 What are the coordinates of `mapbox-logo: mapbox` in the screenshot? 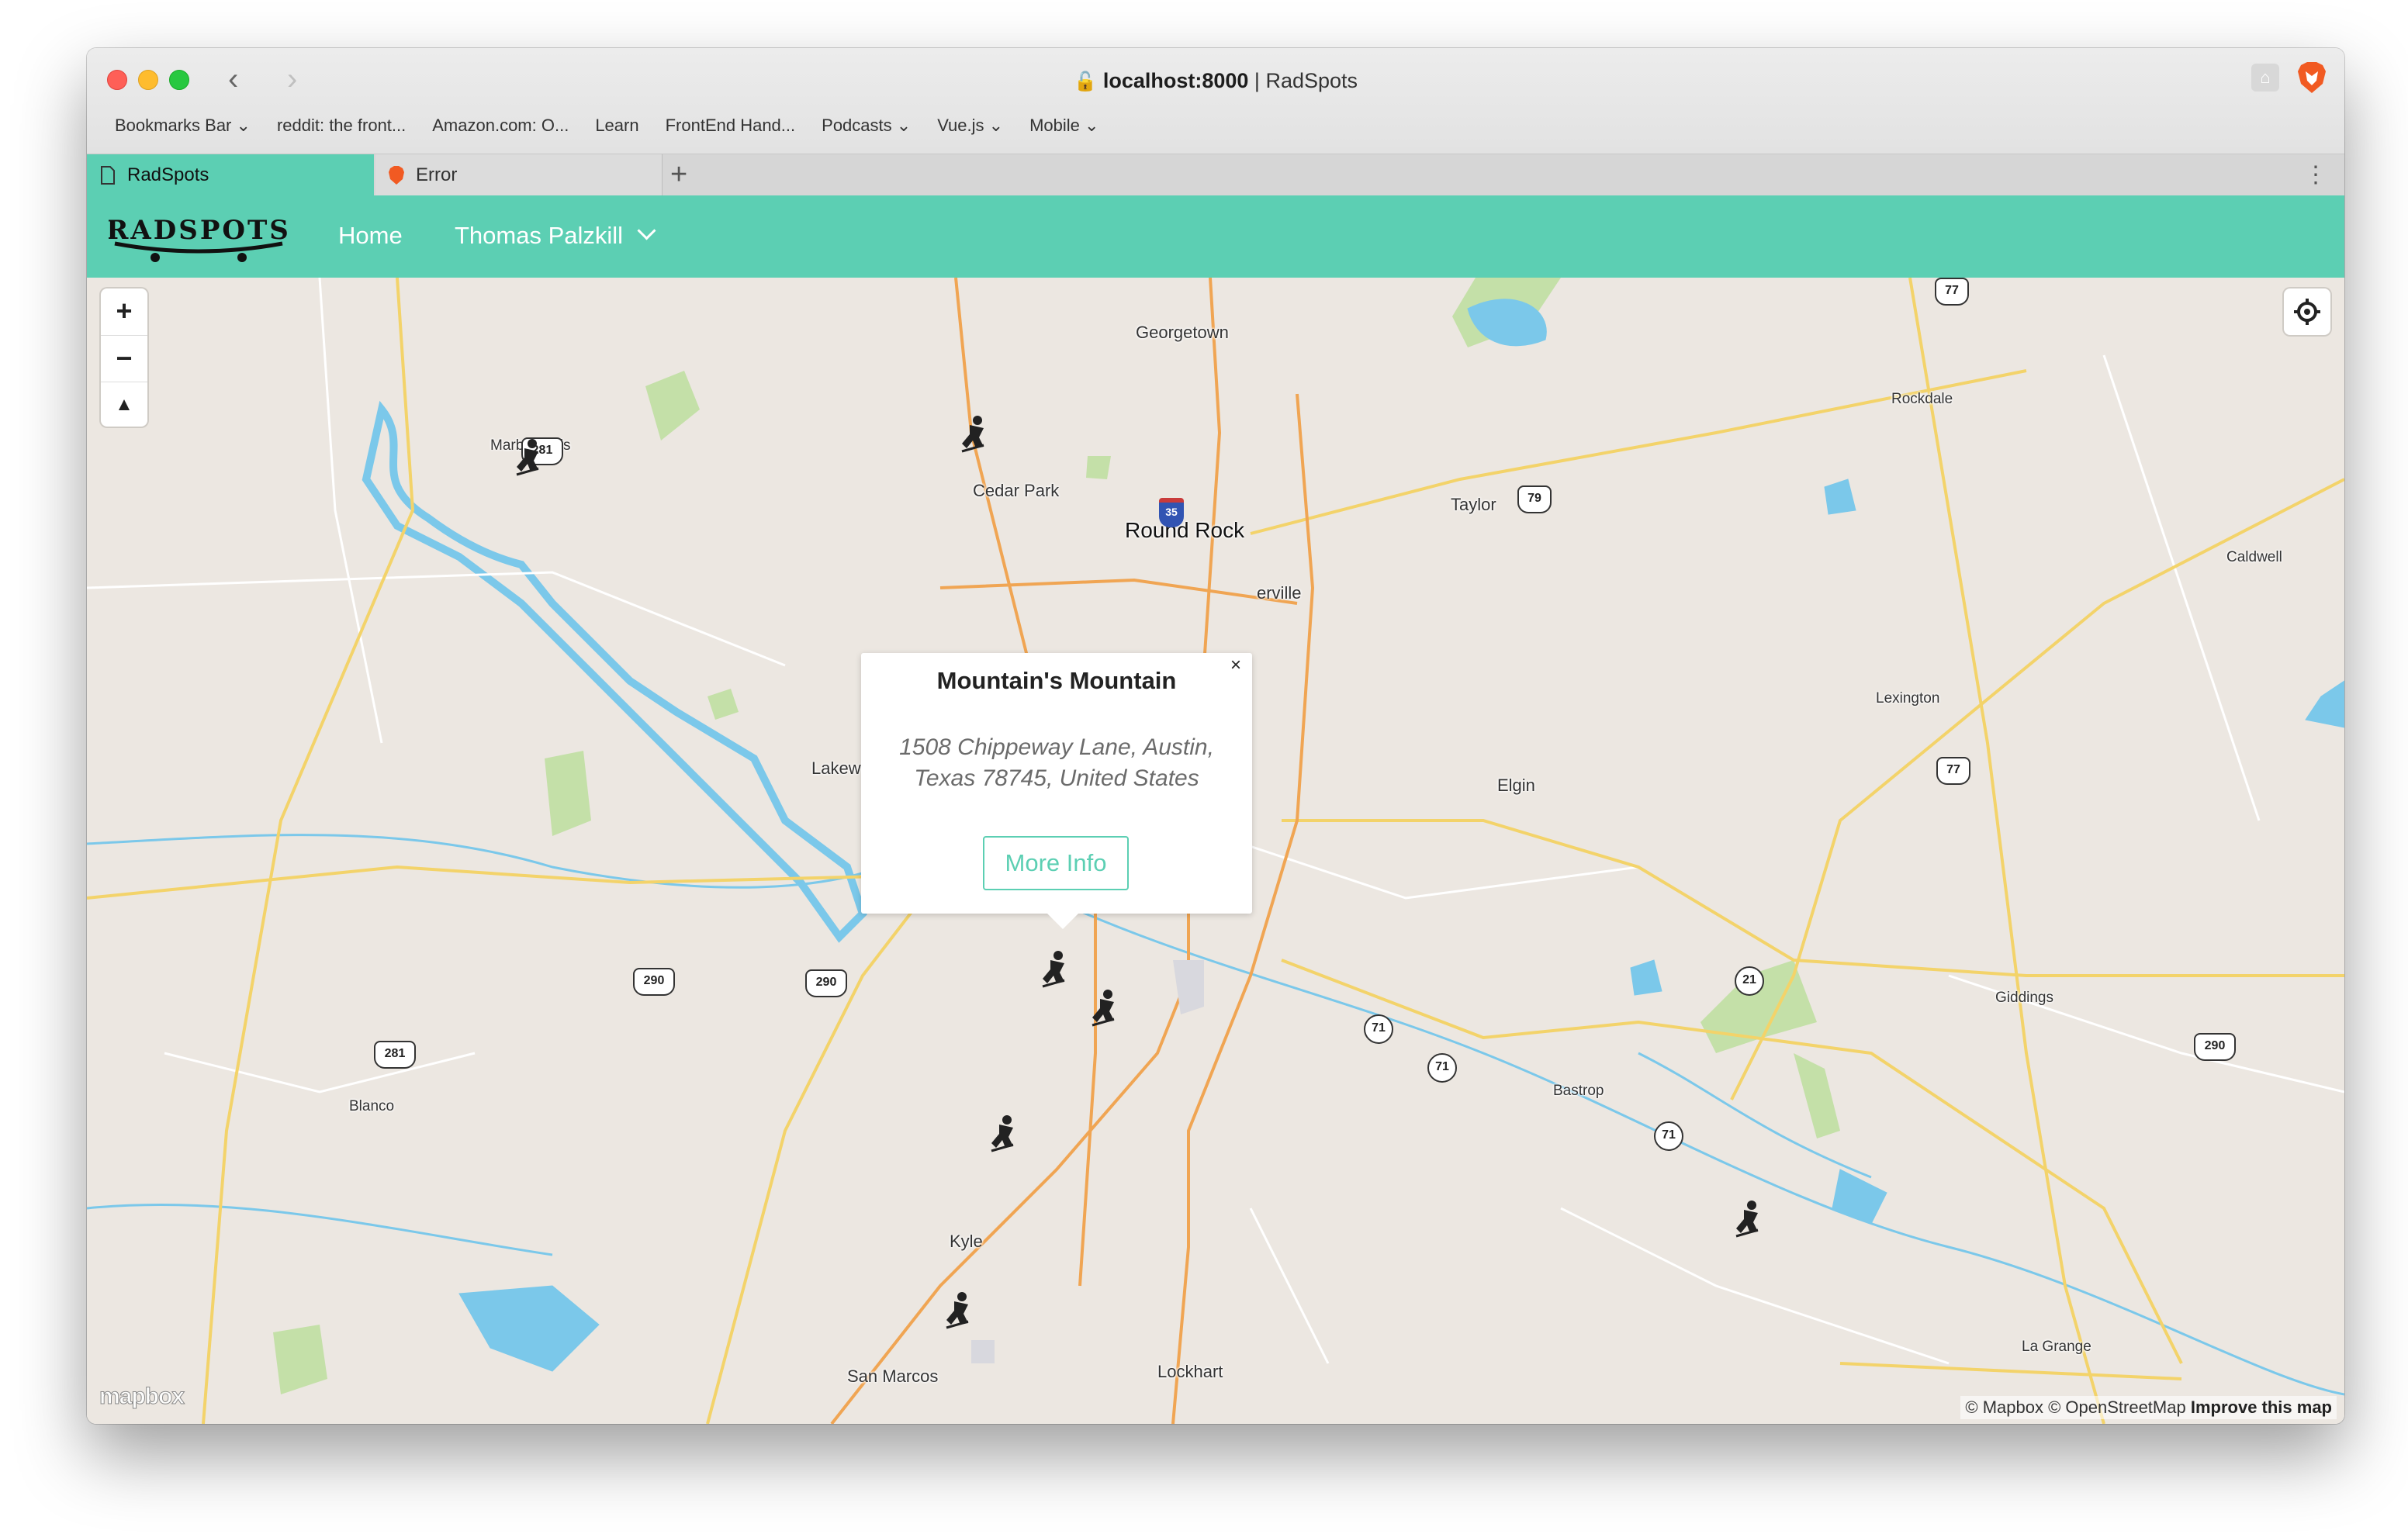 It's located at (142, 1397).